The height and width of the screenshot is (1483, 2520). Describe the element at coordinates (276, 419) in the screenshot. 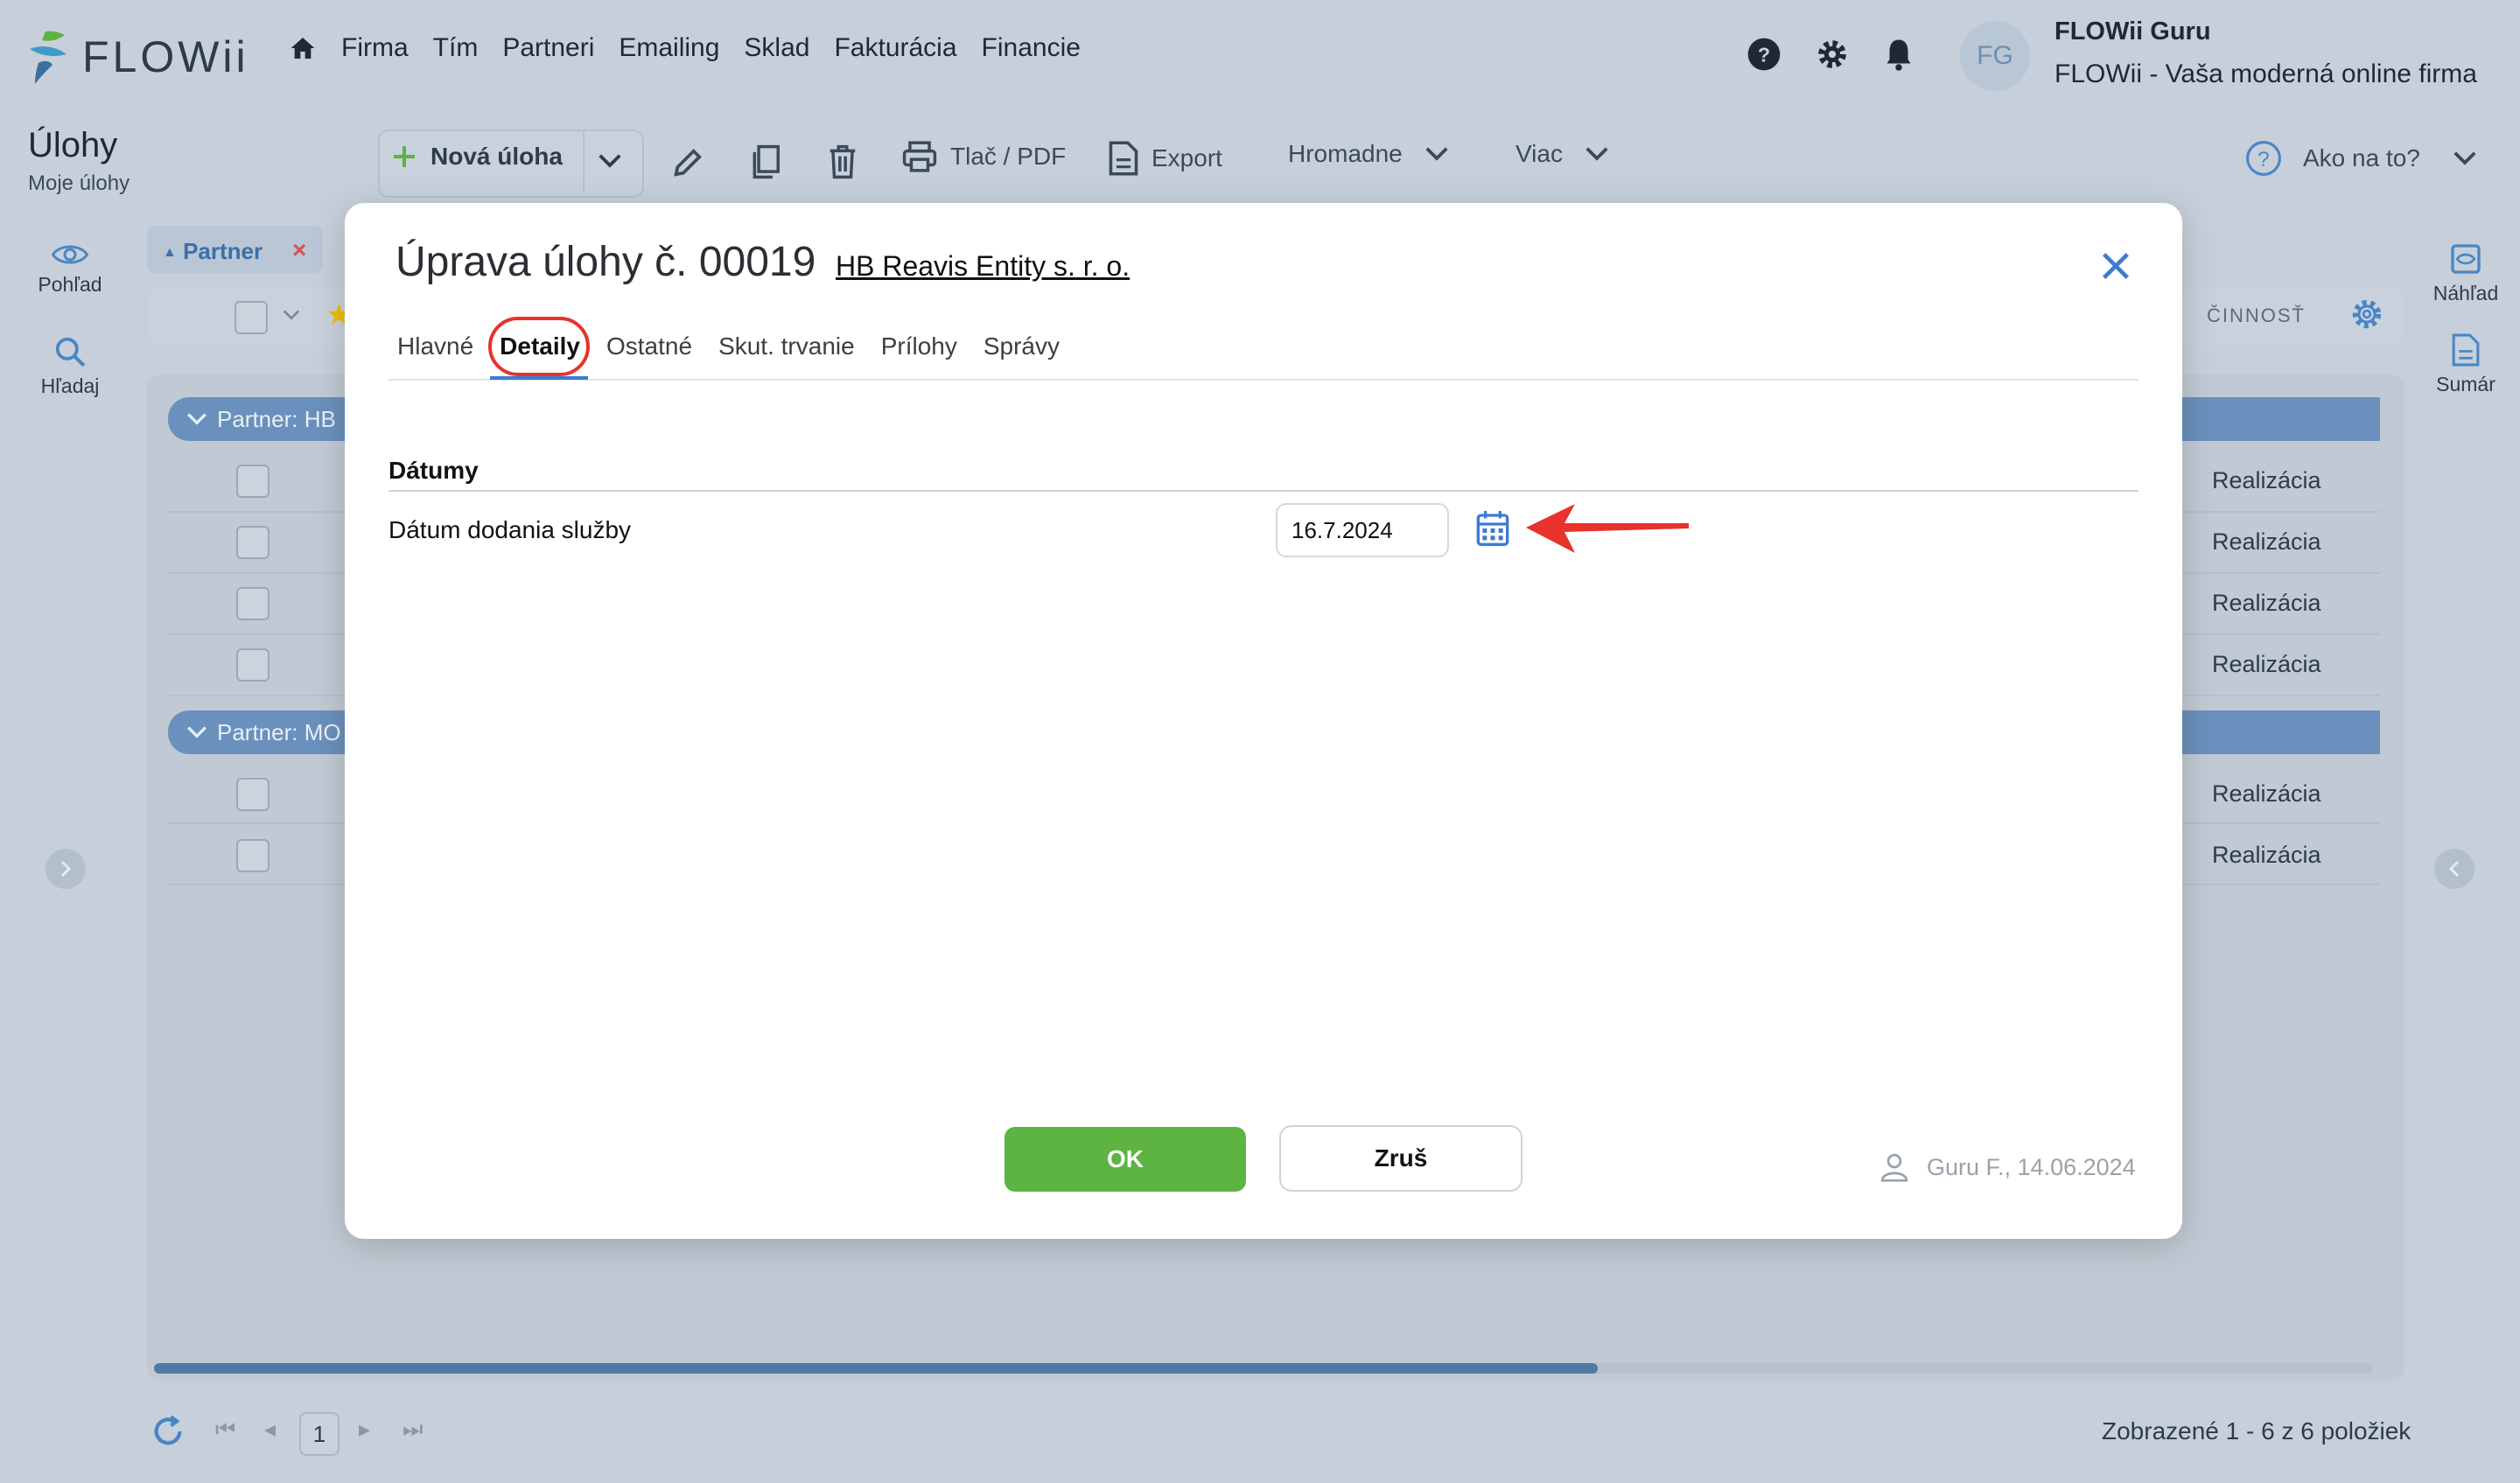

I see `group-label: Partner: HB` at that location.